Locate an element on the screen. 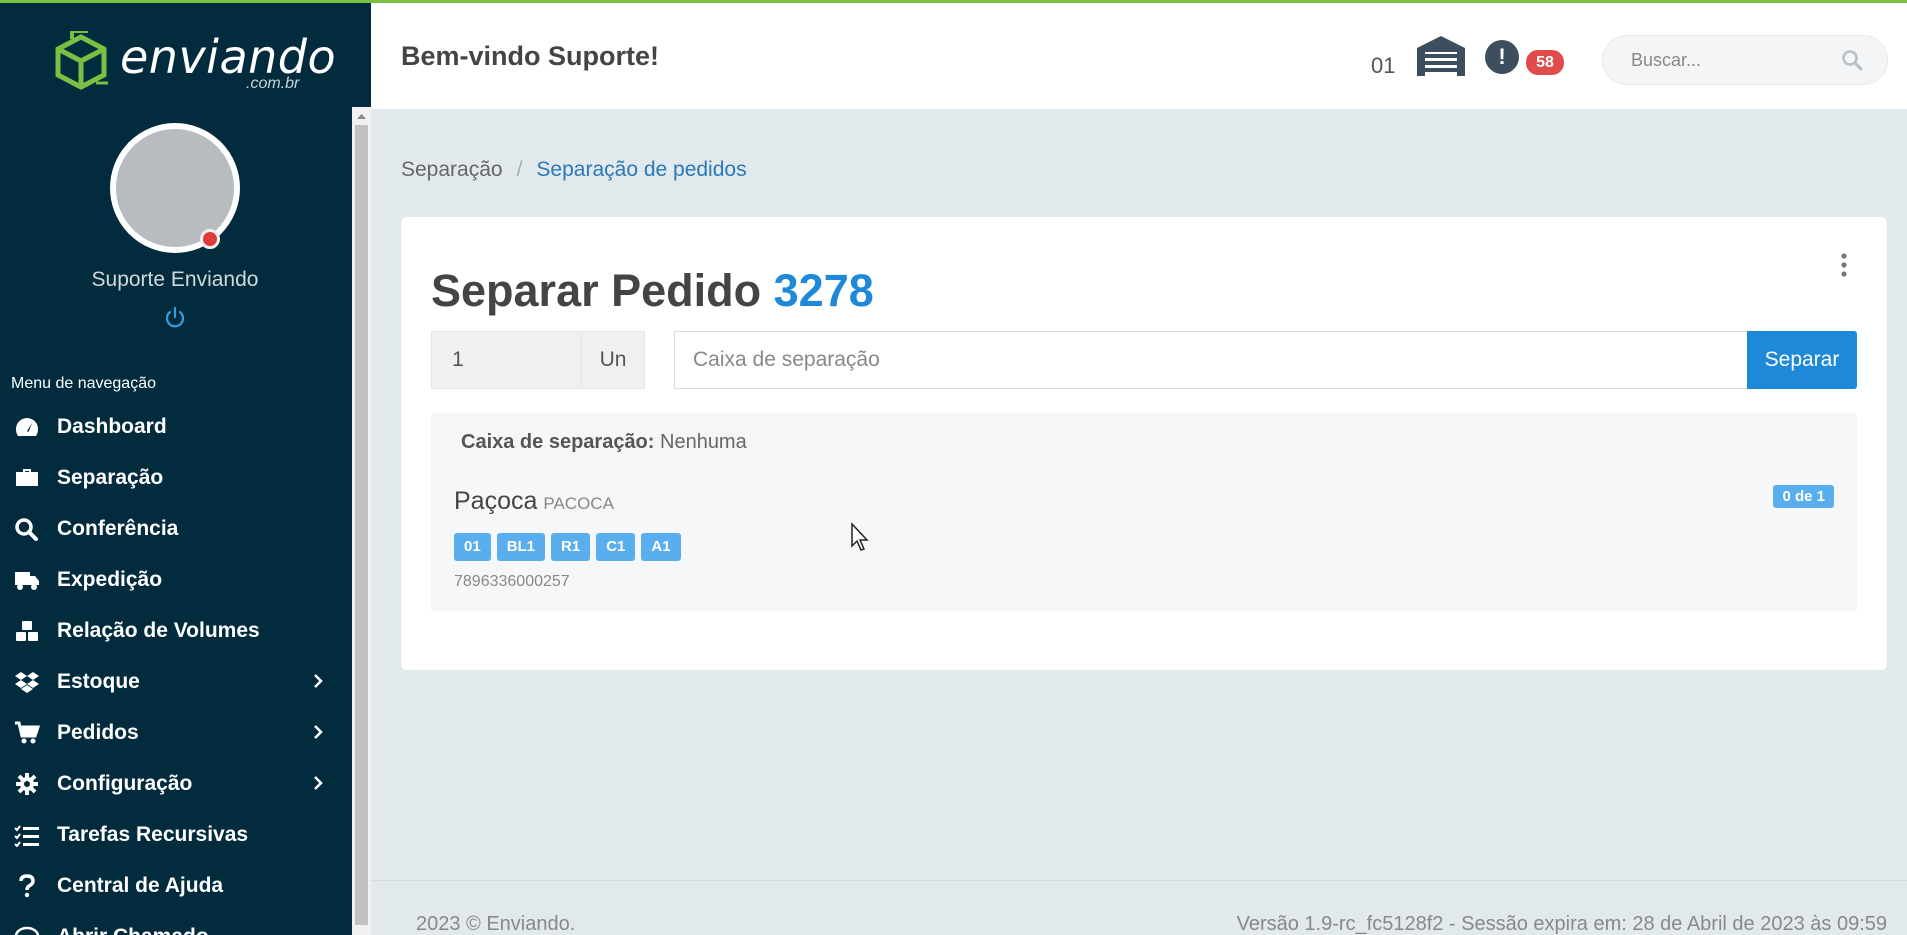 This screenshot has height=935, width=1907. order-number: 3278 is located at coordinates (823, 290).